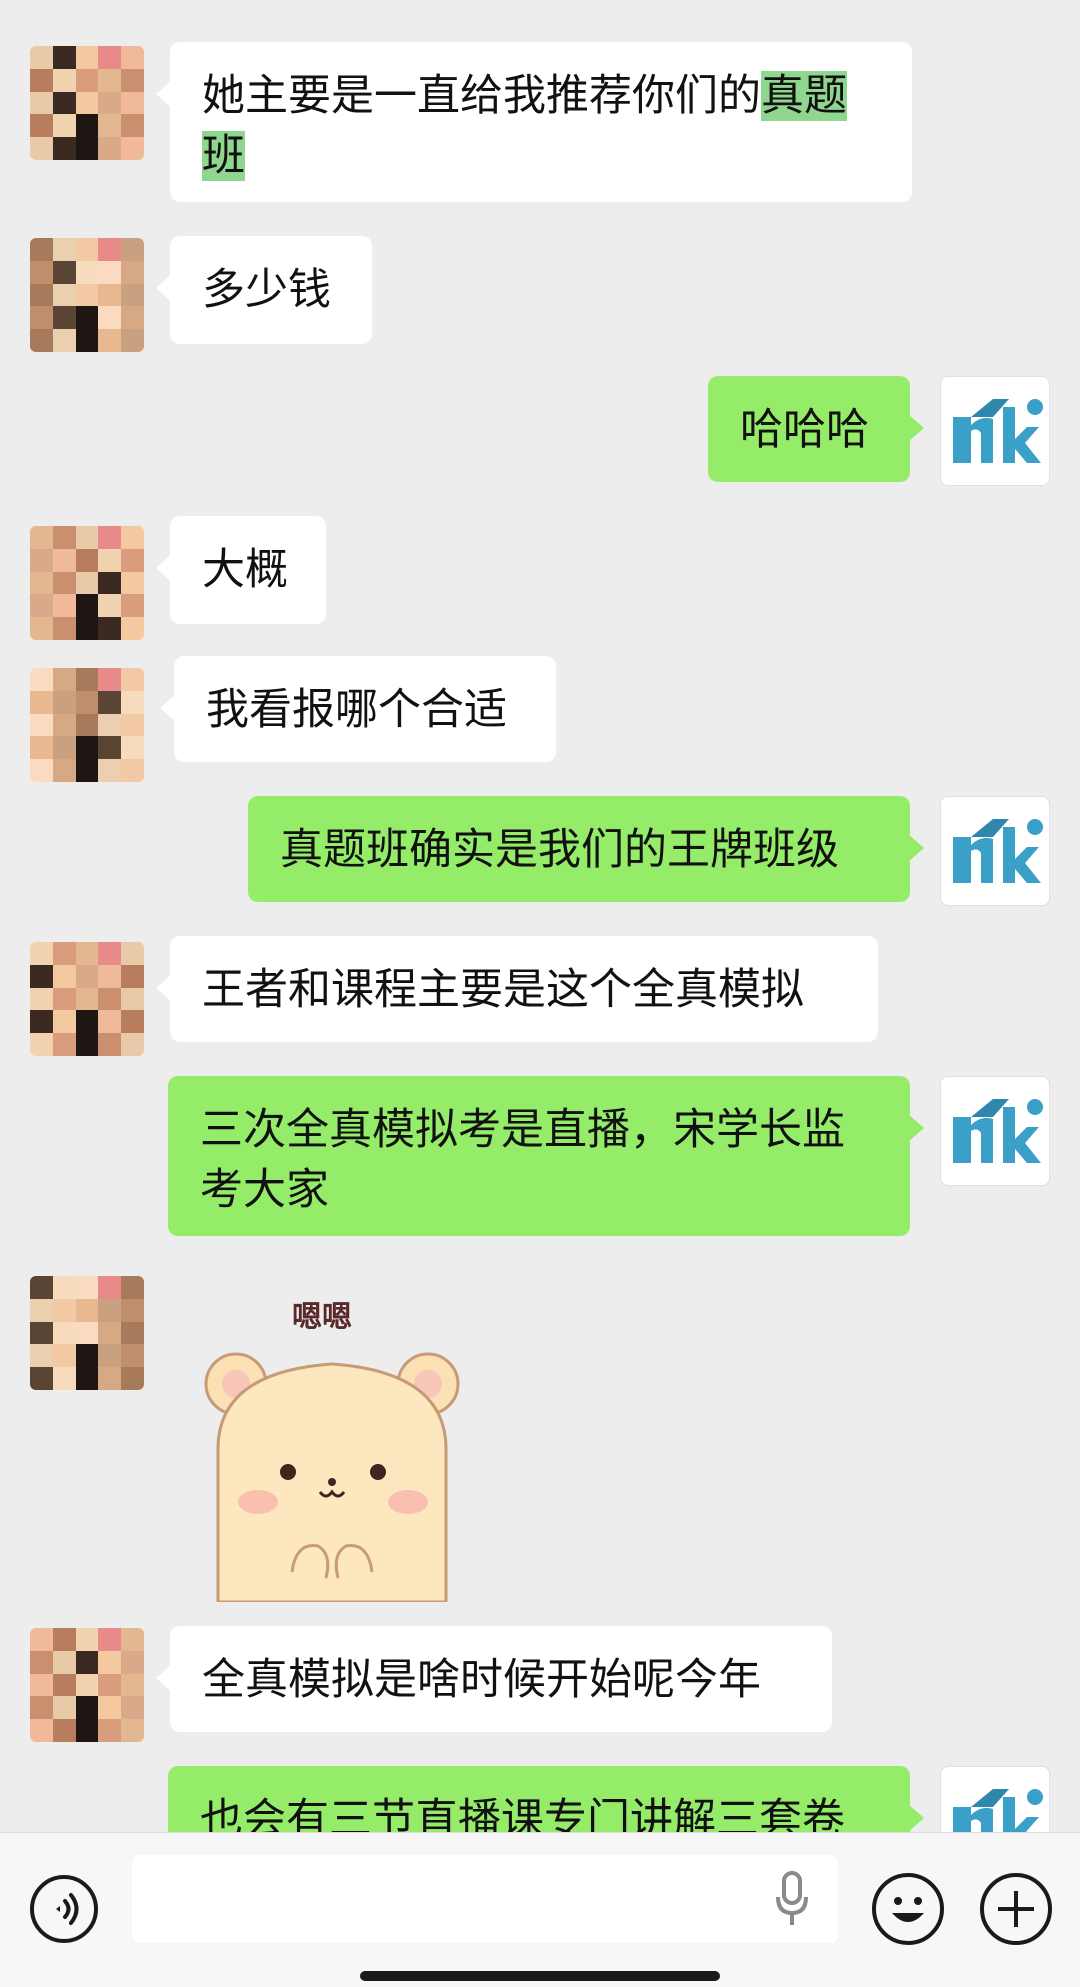 The height and width of the screenshot is (1987, 1080). I want to click on message-bubble: 真题班确实是我们的王牌班级, so click(586, 849).